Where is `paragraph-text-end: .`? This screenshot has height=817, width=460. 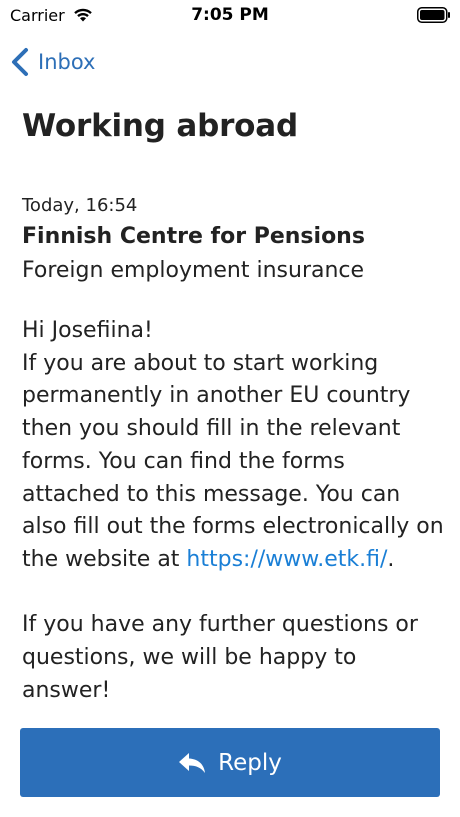
paragraph-text-end: . is located at coordinates (391, 559).